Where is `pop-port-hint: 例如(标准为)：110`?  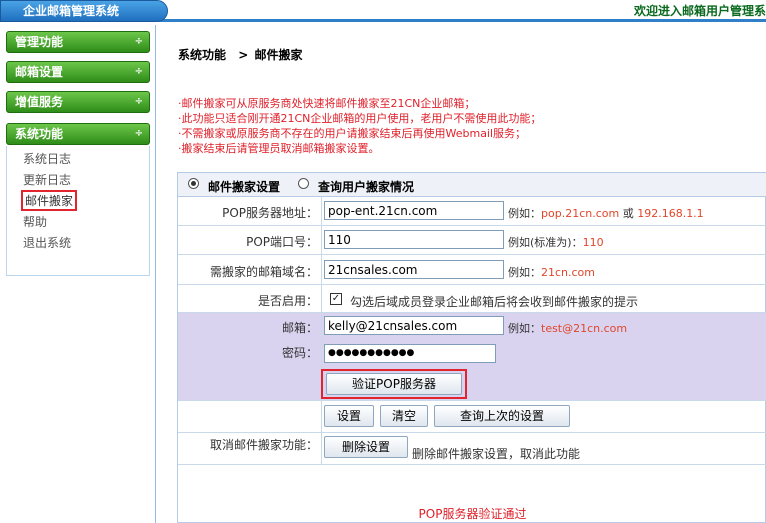 pop-port-hint: 例如(标准为)：110 is located at coordinates (556, 242).